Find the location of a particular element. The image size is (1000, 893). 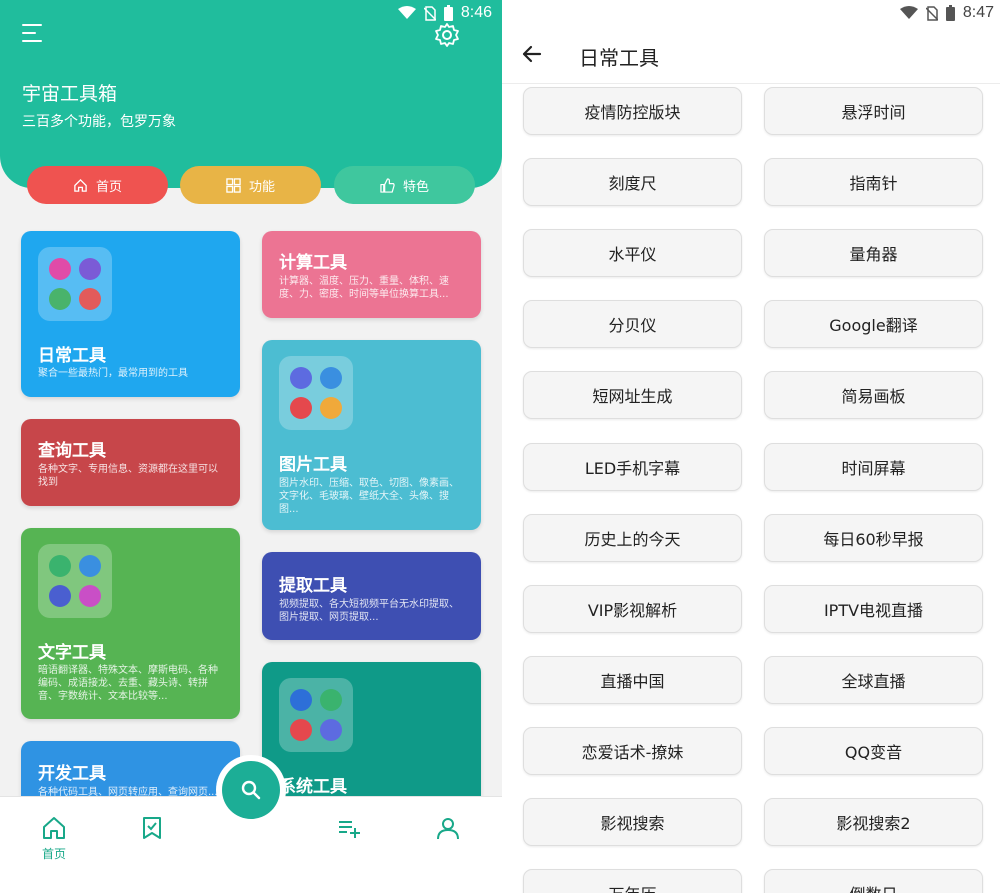

tool-button: QQ变音 is located at coordinates (873, 751).